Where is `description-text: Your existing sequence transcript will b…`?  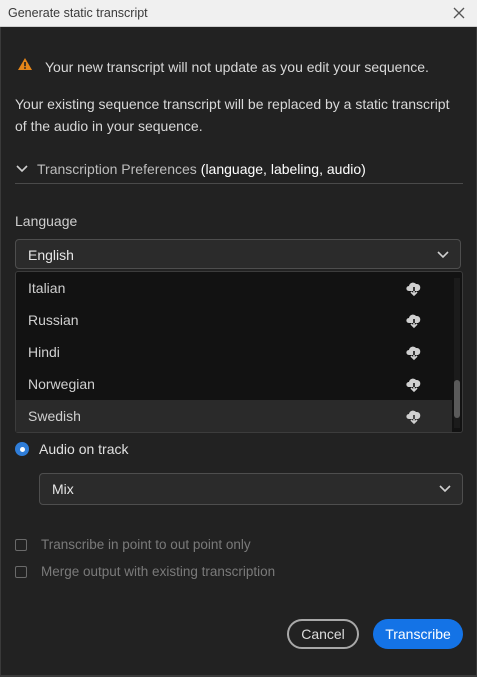 description-text: Your existing sequence transcript will b… is located at coordinates (232, 115).